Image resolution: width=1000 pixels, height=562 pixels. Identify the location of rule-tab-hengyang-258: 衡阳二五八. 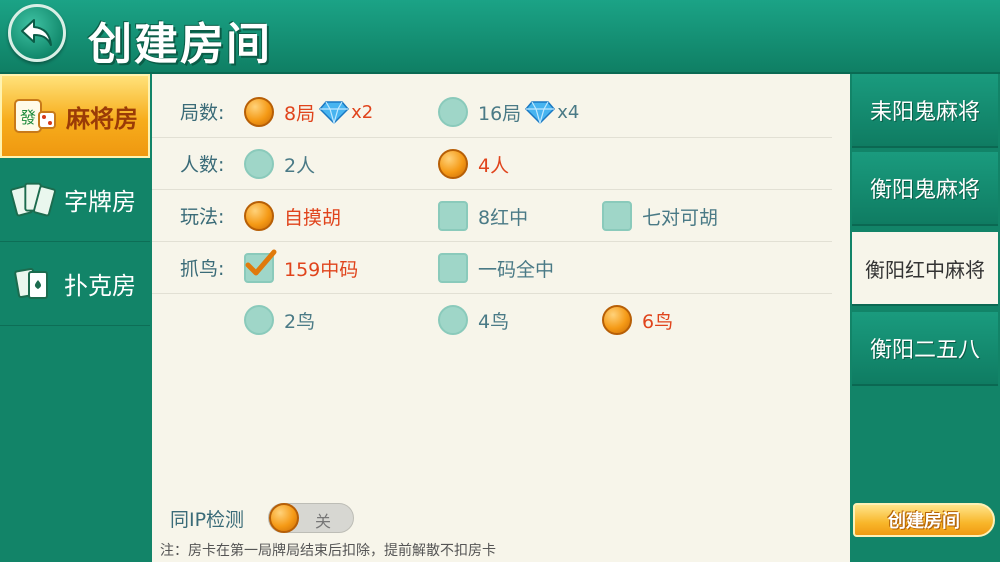
(925, 349).